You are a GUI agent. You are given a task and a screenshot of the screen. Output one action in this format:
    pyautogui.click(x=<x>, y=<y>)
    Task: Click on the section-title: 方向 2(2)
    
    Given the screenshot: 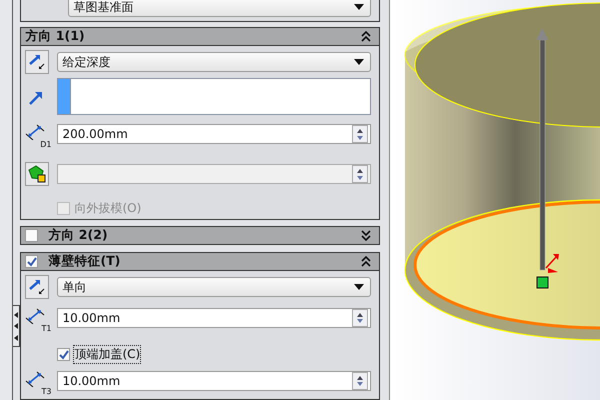 What is the action you would take?
    pyautogui.click(x=78, y=235)
    